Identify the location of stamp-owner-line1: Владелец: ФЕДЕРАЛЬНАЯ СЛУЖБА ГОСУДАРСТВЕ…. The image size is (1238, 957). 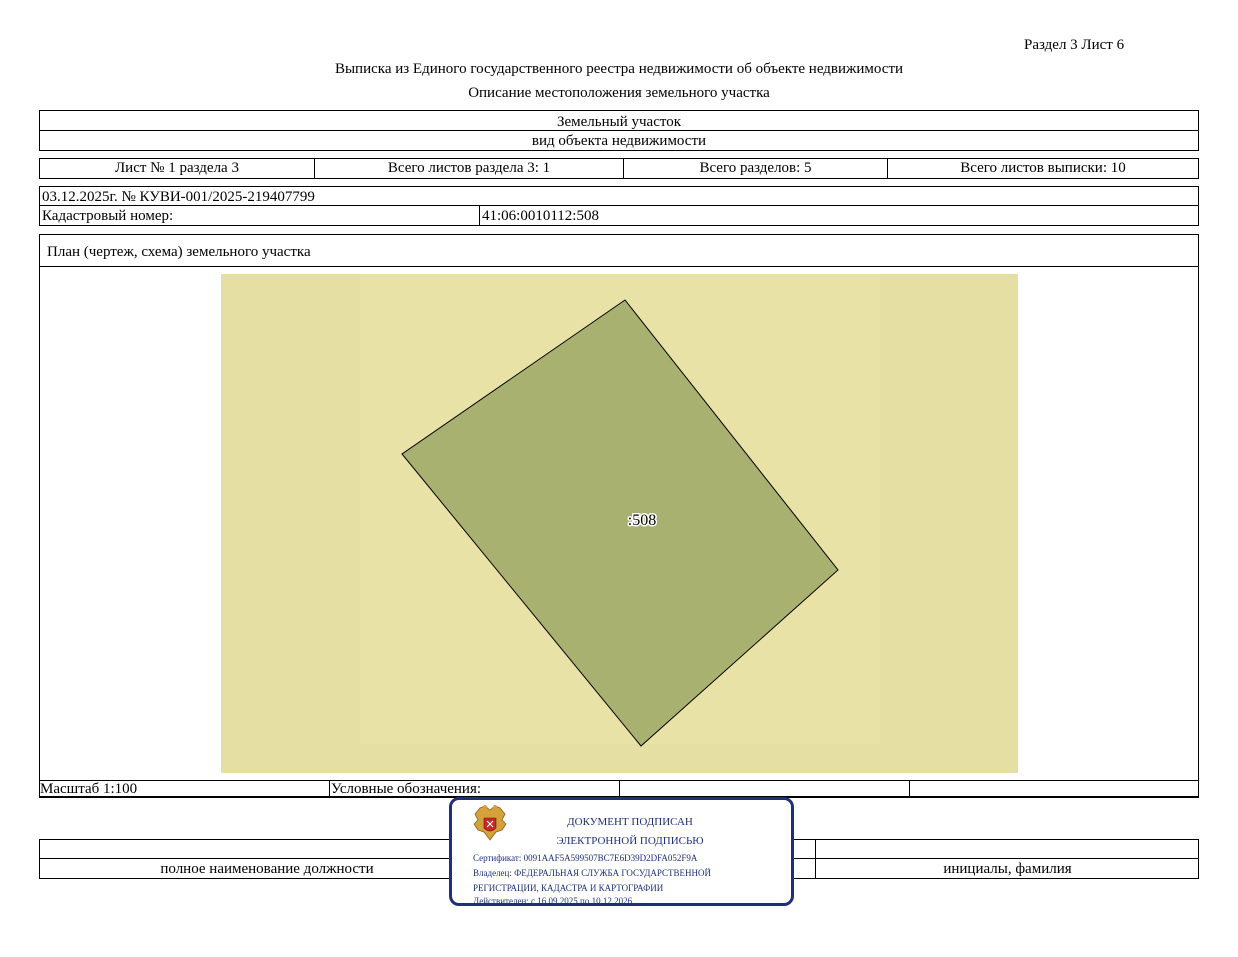
(592, 873).